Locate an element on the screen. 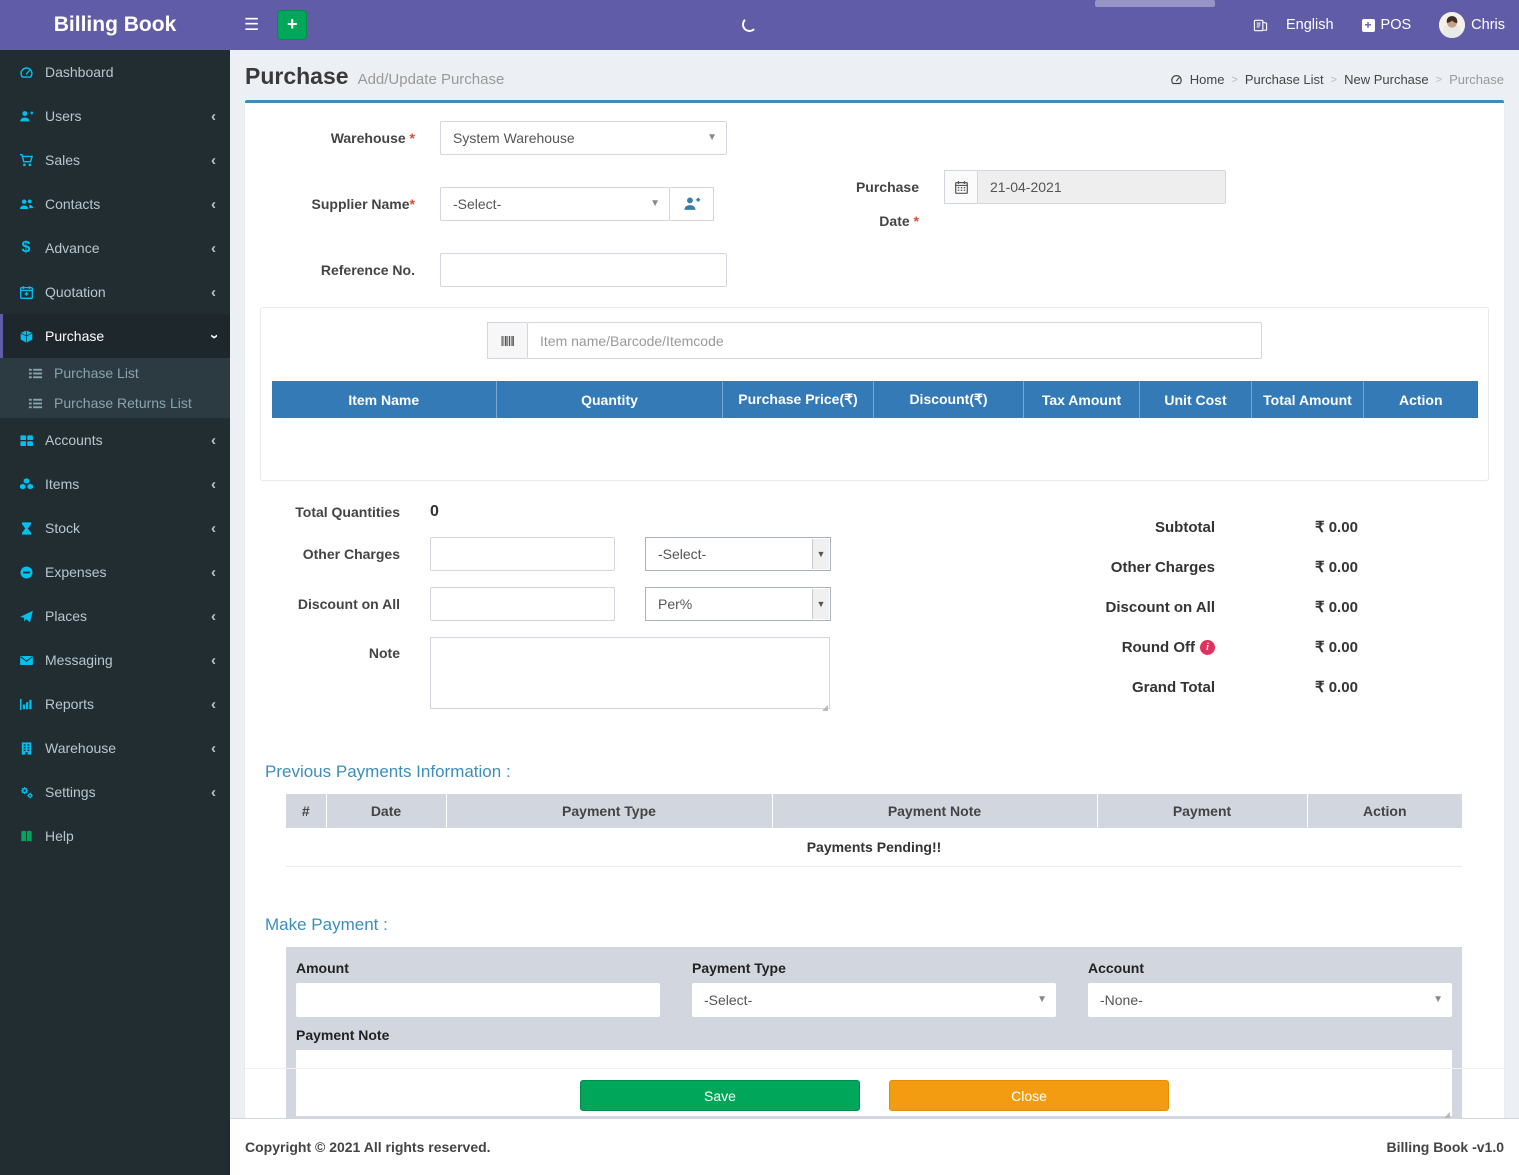  quick-add-button: + is located at coordinates (292, 25).